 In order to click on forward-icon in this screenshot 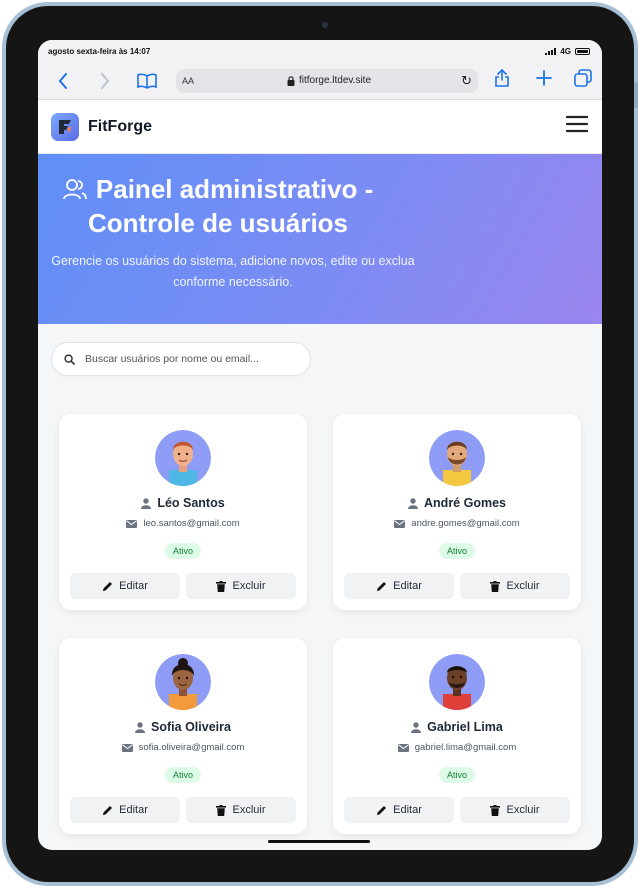, I will do `click(105, 80)`.